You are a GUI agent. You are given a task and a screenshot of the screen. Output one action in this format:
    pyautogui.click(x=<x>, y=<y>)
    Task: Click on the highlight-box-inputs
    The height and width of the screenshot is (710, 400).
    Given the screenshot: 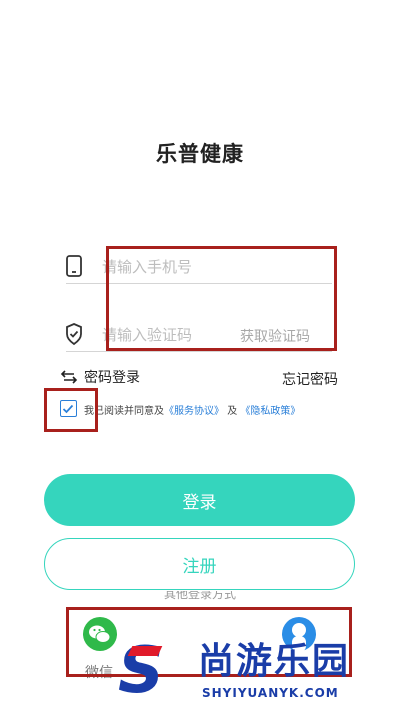 What is the action you would take?
    pyautogui.click(x=221, y=298)
    